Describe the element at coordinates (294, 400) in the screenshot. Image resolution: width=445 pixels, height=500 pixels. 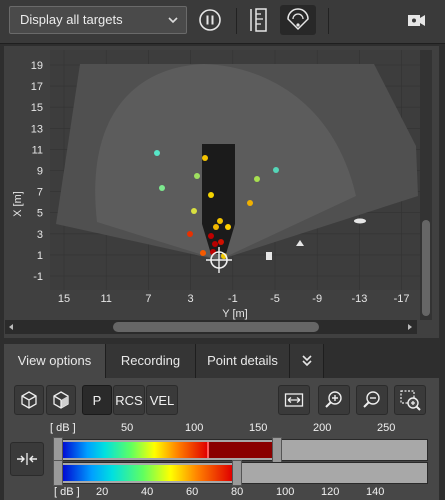
I see `fit-width-button` at that location.